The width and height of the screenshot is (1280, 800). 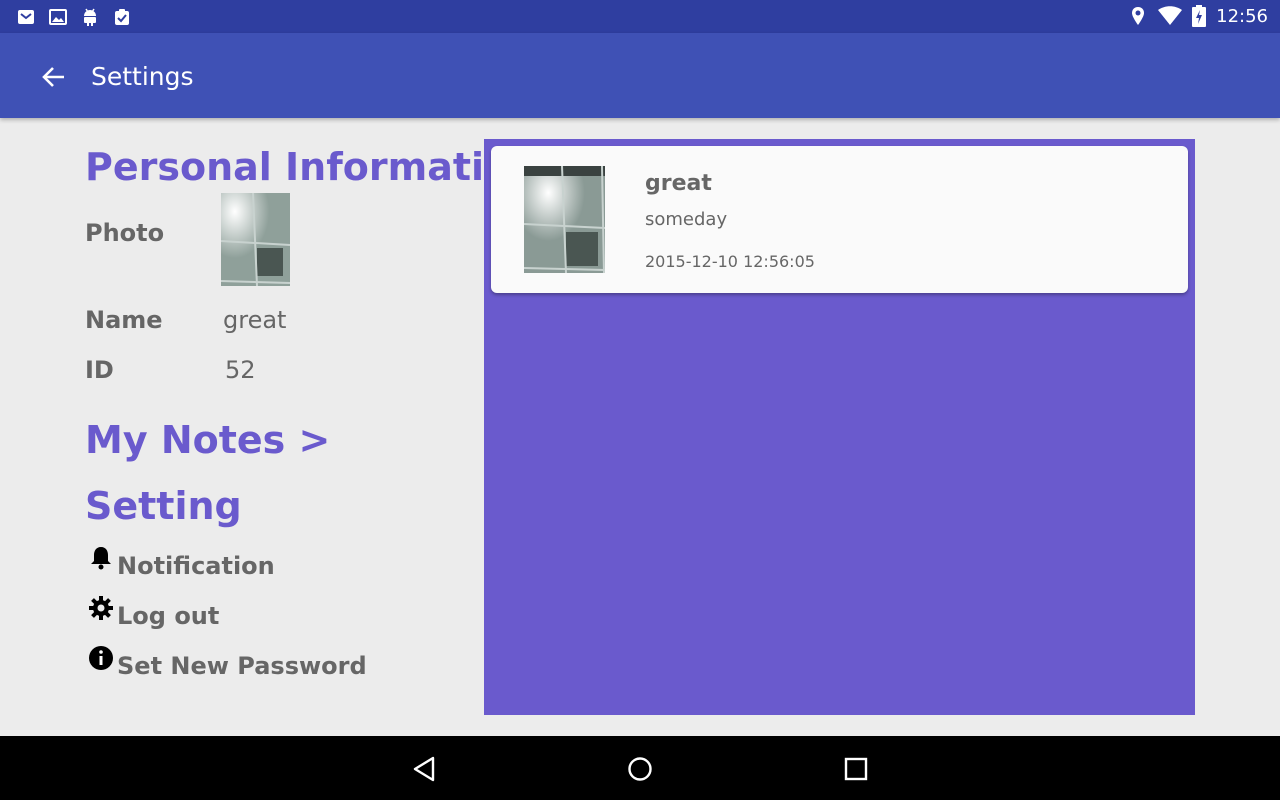 I want to click on gear-icon, so click(x=101, y=608).